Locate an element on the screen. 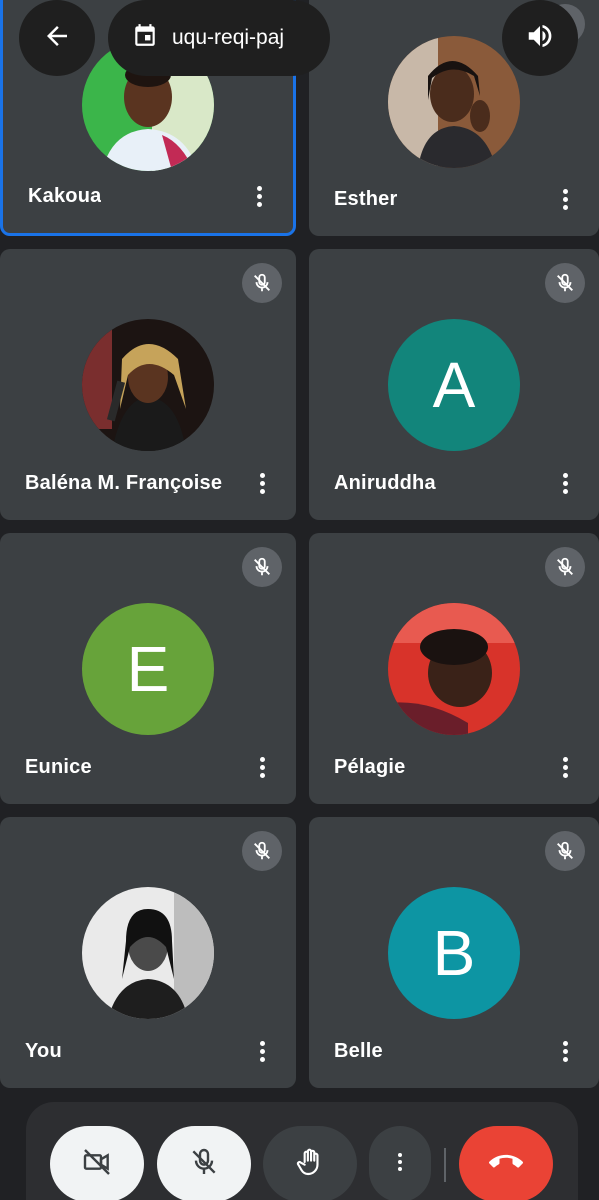 This screenshot has width=599, height=1200. avatar-balena is located at coordinates (148, 385).